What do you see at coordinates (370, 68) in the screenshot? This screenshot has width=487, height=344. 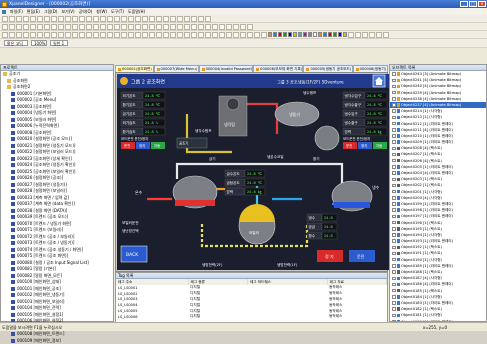 I see `tab-5: 000008(냉동기)` at bounding box center [370, 68].